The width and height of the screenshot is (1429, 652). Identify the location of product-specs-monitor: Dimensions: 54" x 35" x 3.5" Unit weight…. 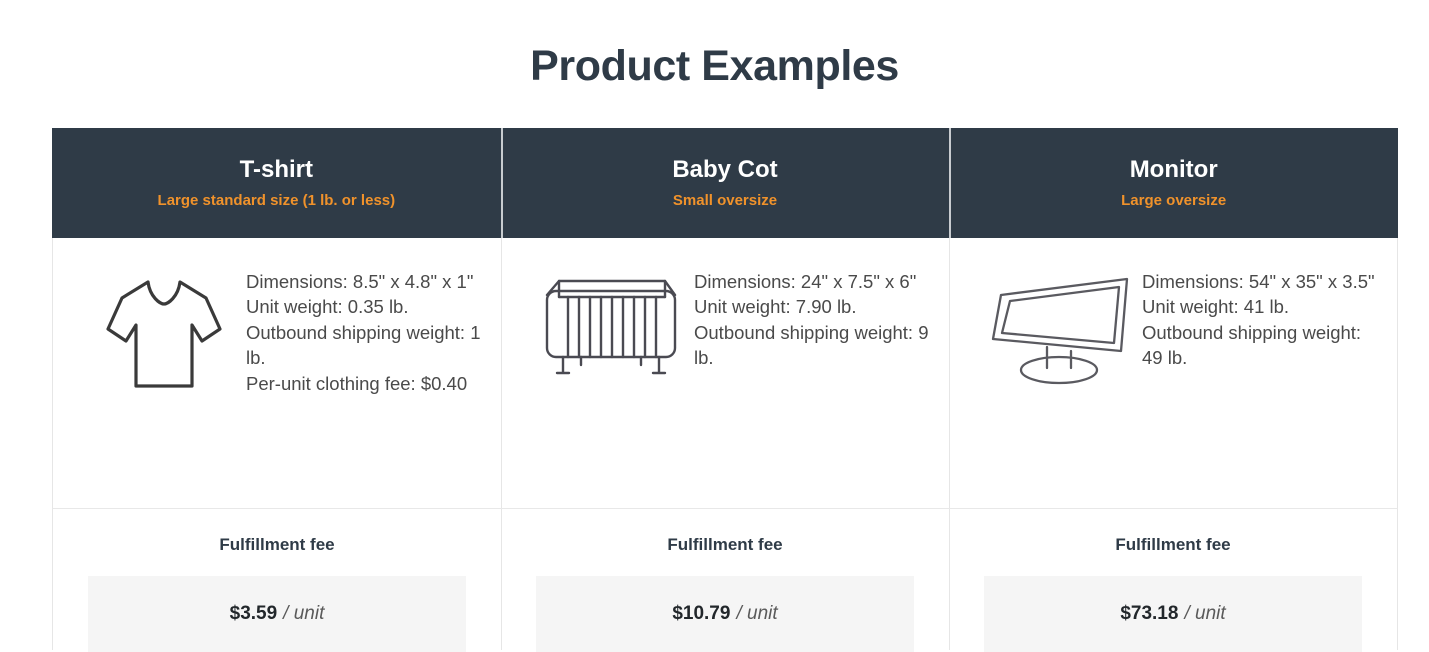
(1260, 320).